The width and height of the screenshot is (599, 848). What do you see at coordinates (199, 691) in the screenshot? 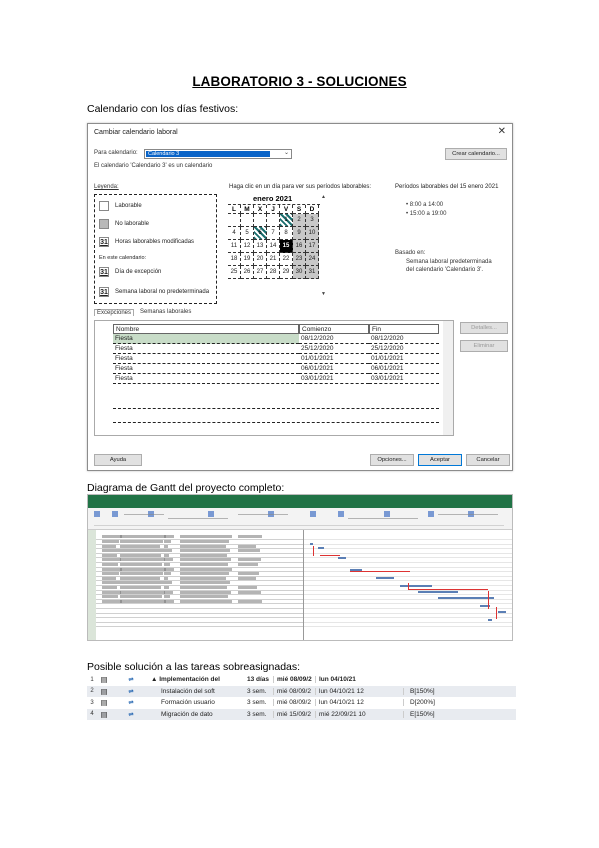
I see `task-name: Instalación del soft` at bounding box center [199, 691].